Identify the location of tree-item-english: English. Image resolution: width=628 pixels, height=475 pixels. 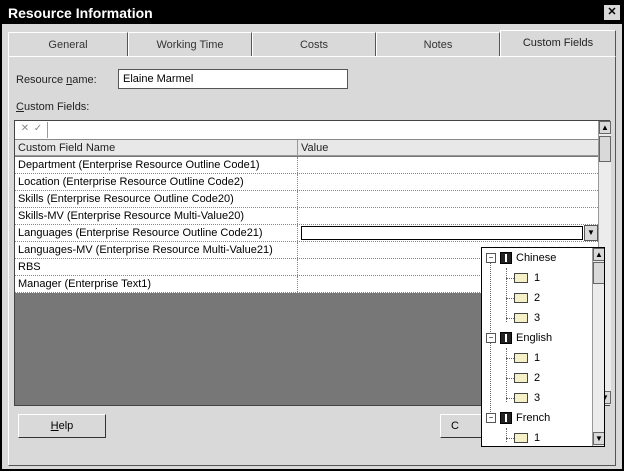
(534, 338).